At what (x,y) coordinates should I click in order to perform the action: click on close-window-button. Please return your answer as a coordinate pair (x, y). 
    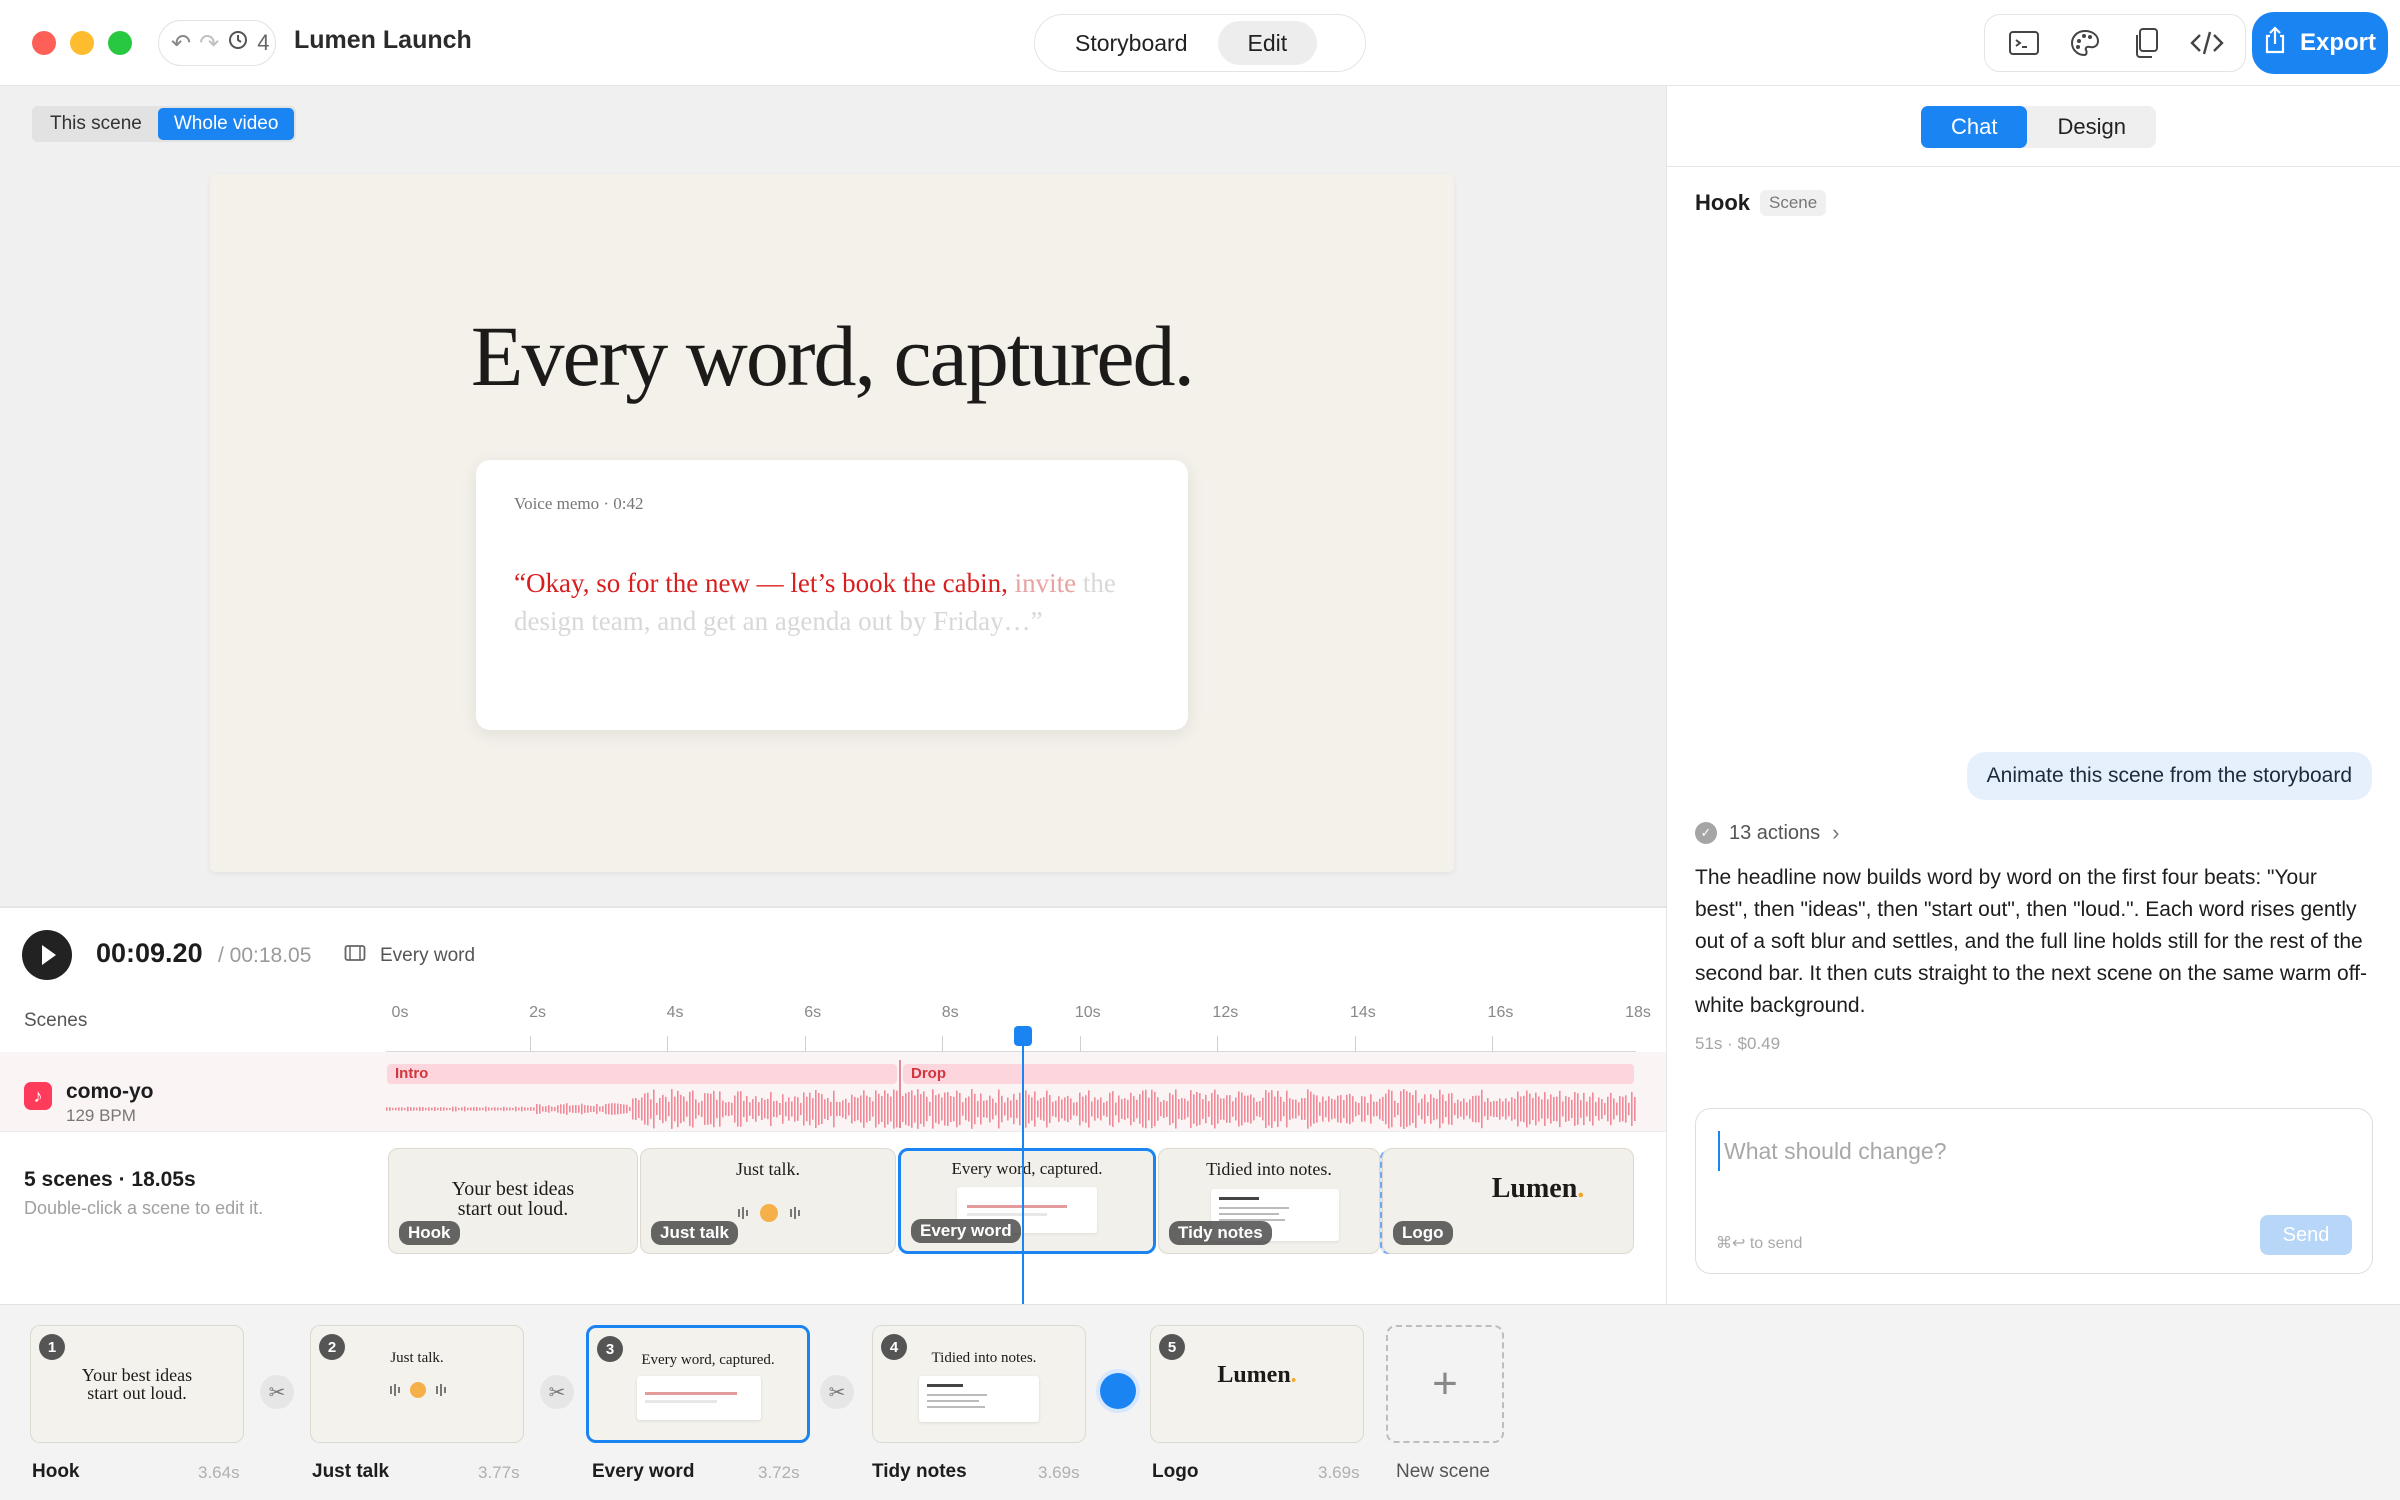
    Looking at the image, I should click on (44, 43).